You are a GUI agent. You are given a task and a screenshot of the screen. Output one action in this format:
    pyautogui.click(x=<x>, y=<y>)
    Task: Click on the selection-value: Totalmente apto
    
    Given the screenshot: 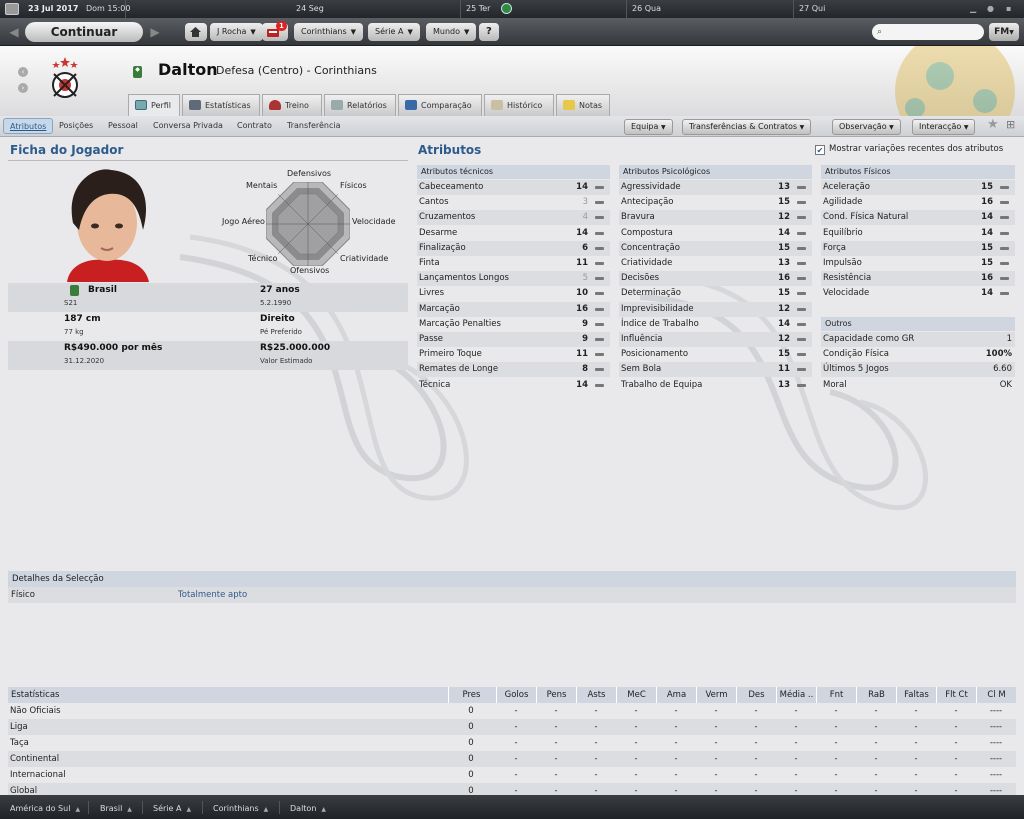 What is the action you would take?
    pyautogui.click(x=212, y=595)
    